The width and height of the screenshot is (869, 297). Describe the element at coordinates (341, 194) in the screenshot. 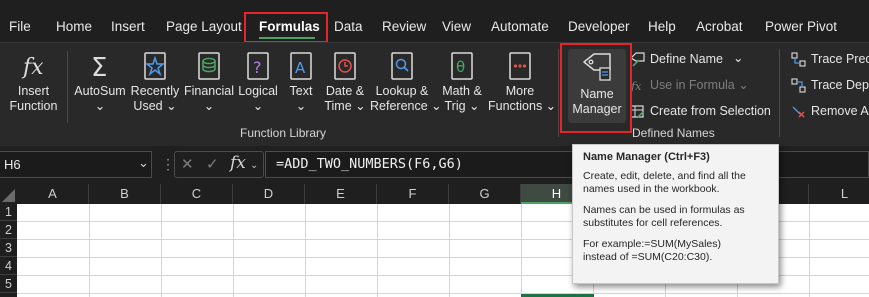

I see `column-header-e: E` at that location.